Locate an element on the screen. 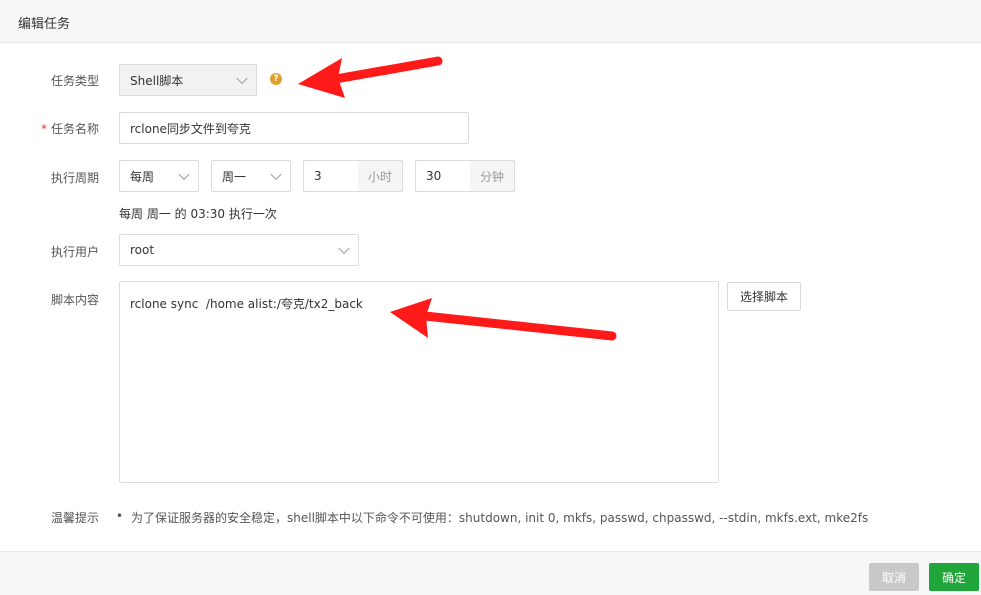 This screenshot has width=981, height=595. dialog-footer is located at coordinates (490, 573).